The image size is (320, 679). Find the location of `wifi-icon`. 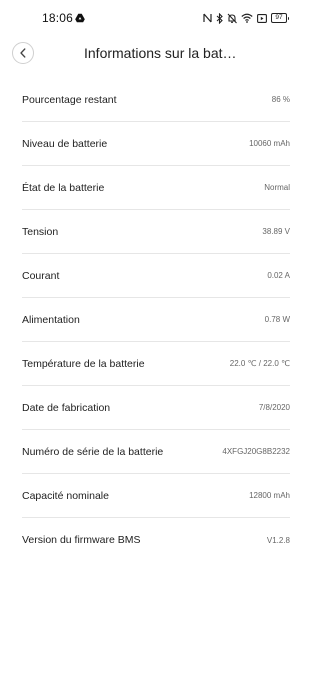

wifi-icon is located at coordinates (247, 18).